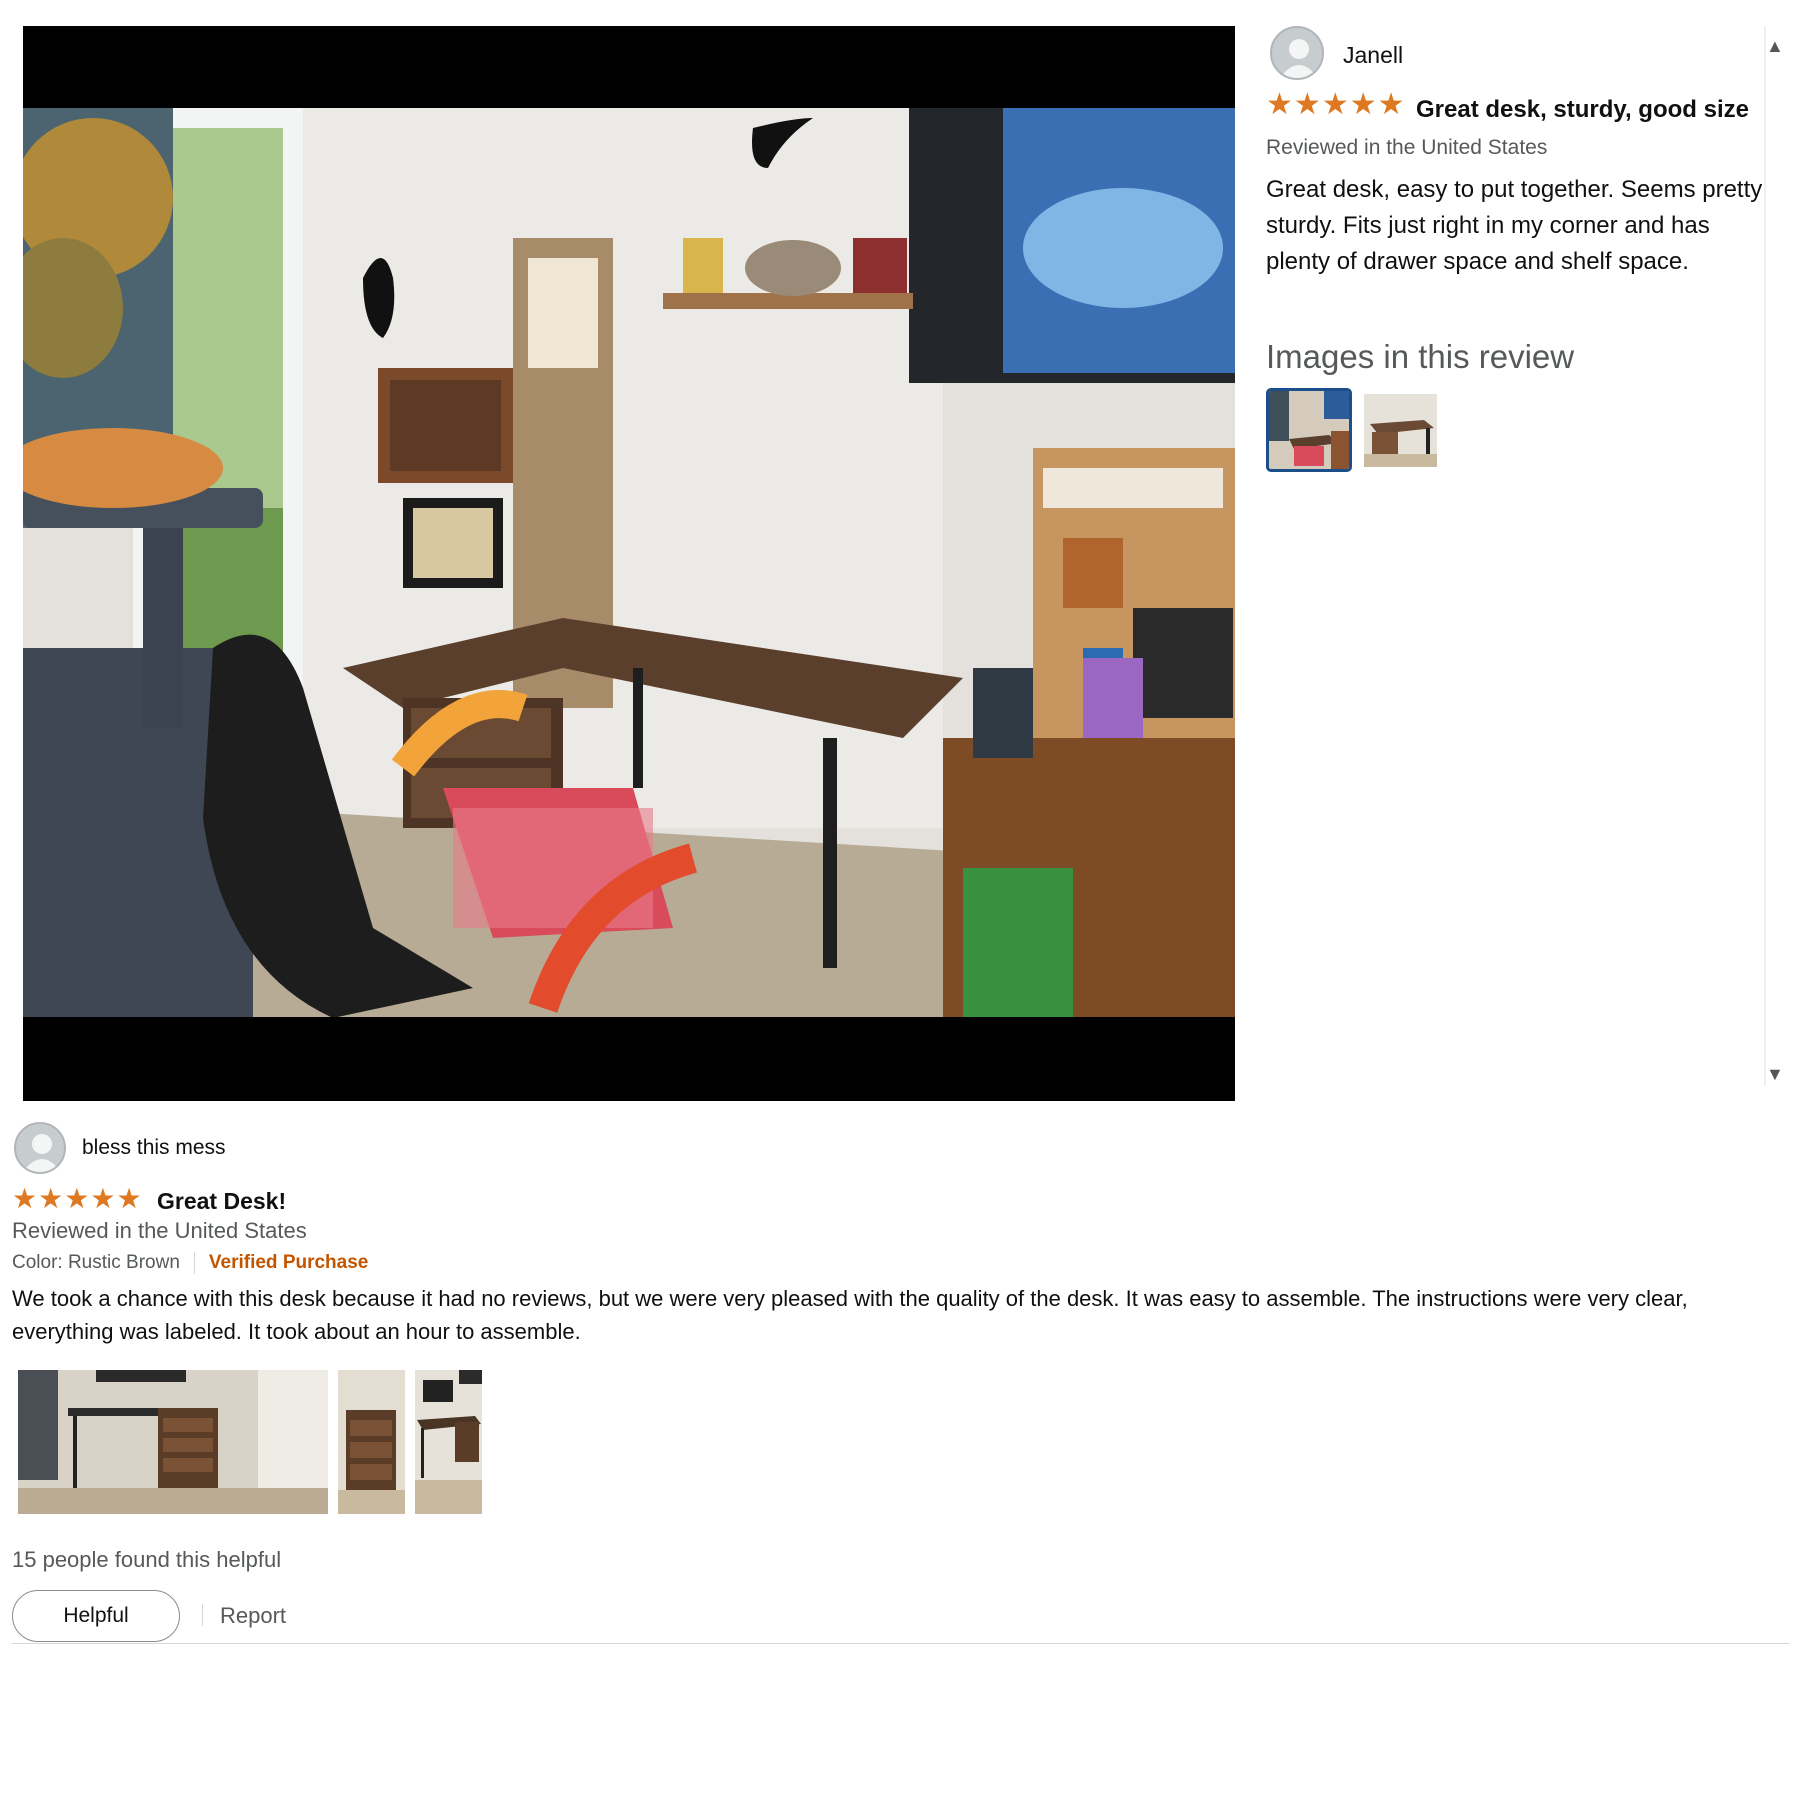  Describe the element at coordinates (288, 1262) in the screenshot. I see `verified-purchase-badge: Verified Purchase` at that location.